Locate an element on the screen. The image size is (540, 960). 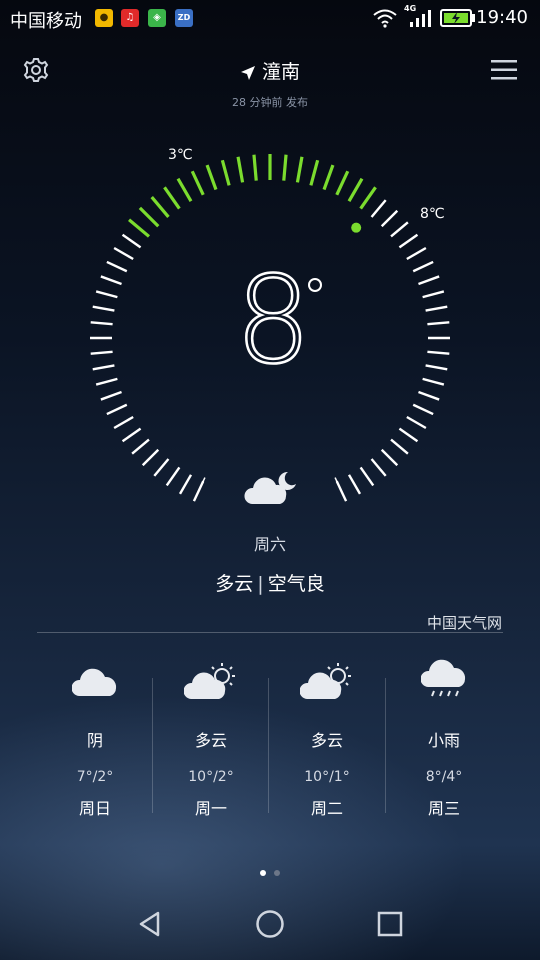
forecast-day-4: 小雨 8°/4° 周三 is located at coordinates (444, 737).